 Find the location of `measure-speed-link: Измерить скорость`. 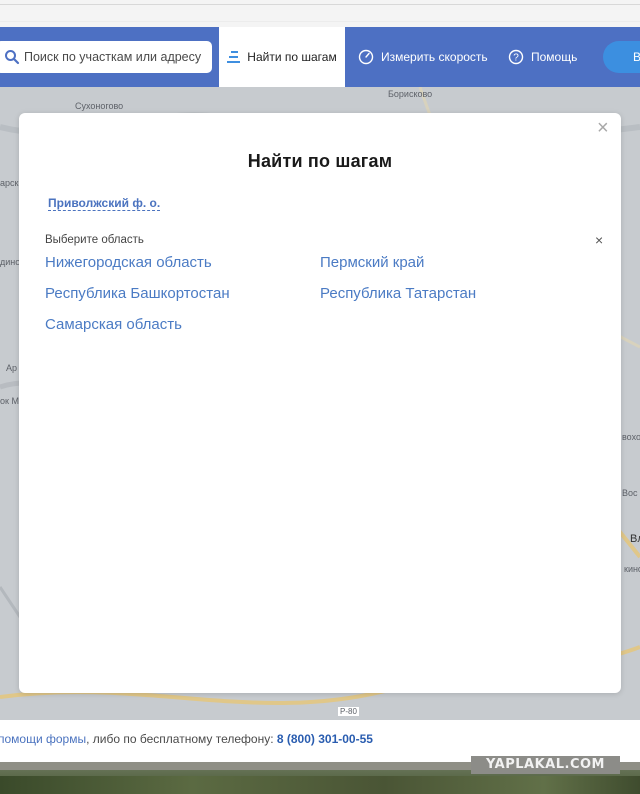

measure-speed-link: Измерить скорость is located at coordinates (423, 57).